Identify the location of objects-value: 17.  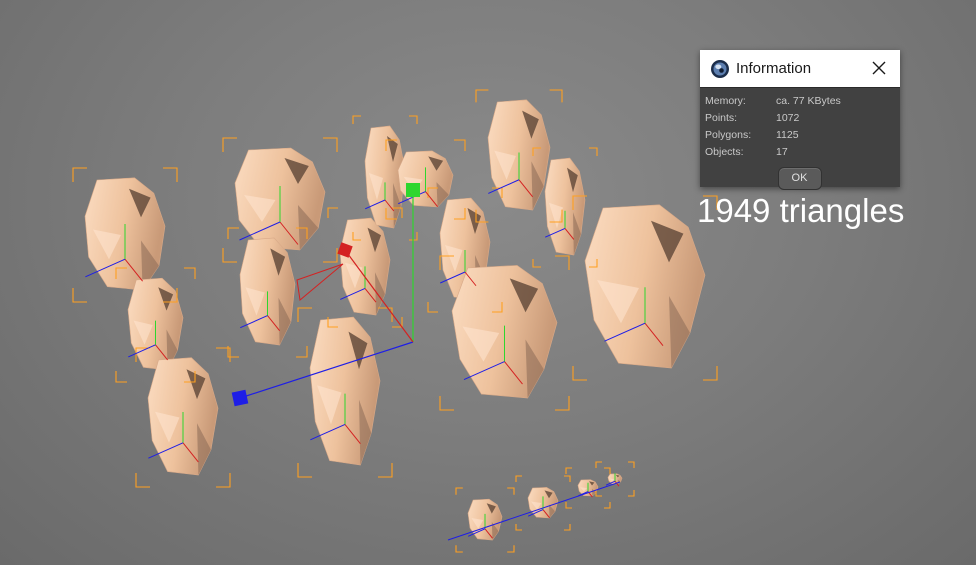
(782, 152).